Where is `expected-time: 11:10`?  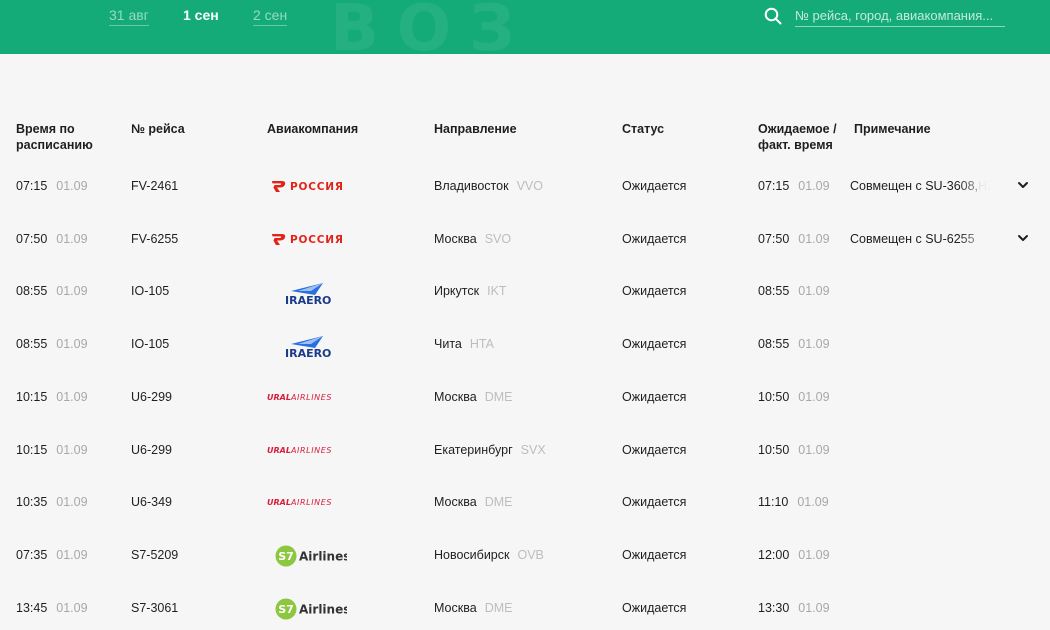 expected-time: 11:10 is located at coordinates (773, 502).